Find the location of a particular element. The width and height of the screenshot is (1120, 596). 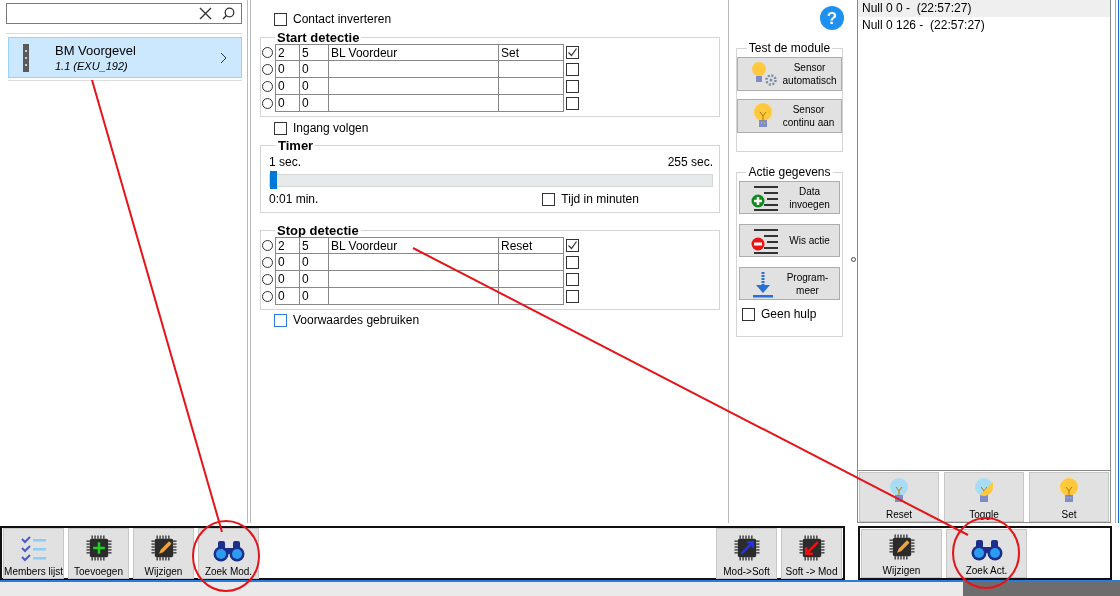

checkbox-label: Voorwaardes gebruiken is located at coordinates (356, 320).